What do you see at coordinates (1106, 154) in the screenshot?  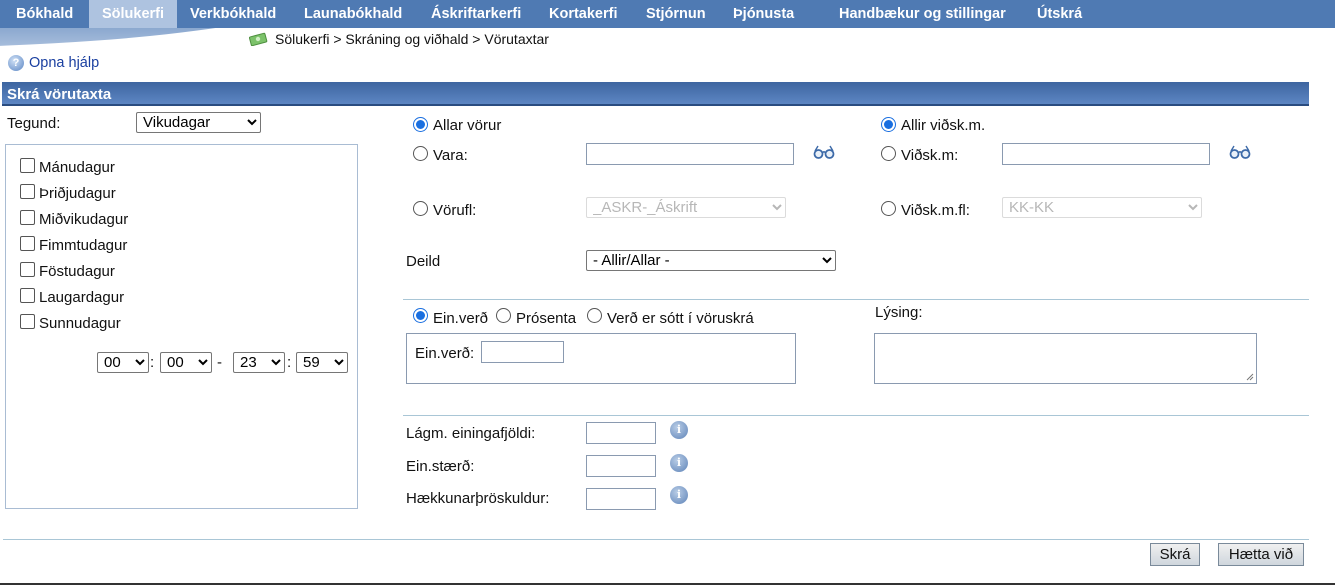 I see `customer-input` at bounding box center [1106, 154].